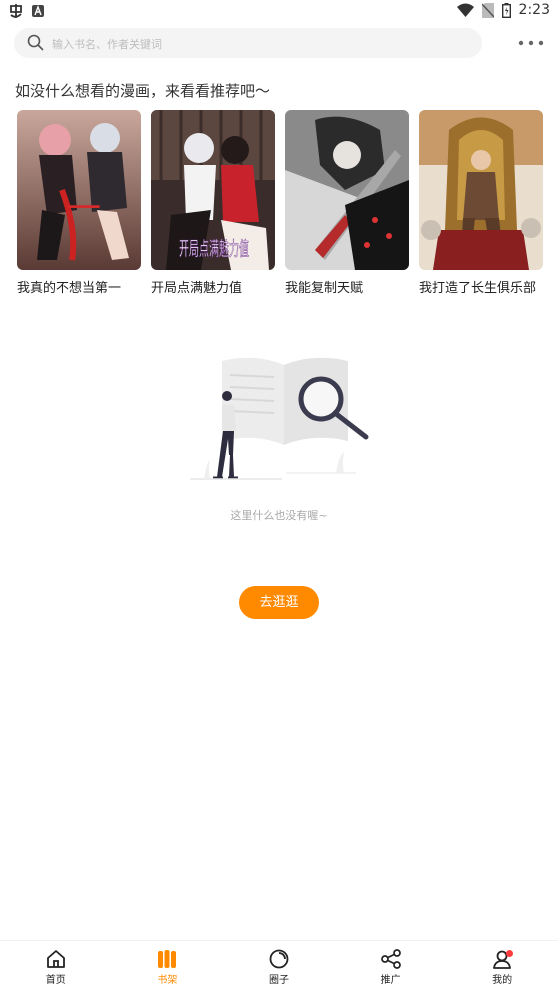  I want to click on more-dots-icon, so click(531, 43).